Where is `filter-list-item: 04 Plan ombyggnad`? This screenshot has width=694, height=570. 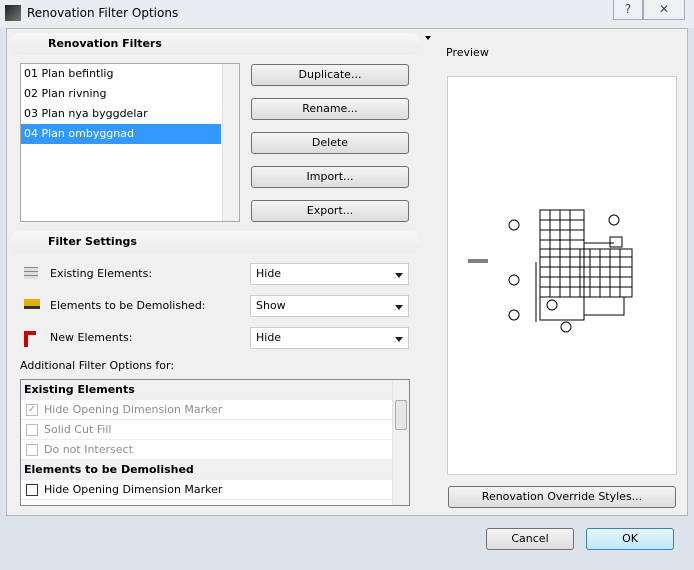
filter-list-item: 04 Plan ombyggnad is located at coordinates (121, 134).